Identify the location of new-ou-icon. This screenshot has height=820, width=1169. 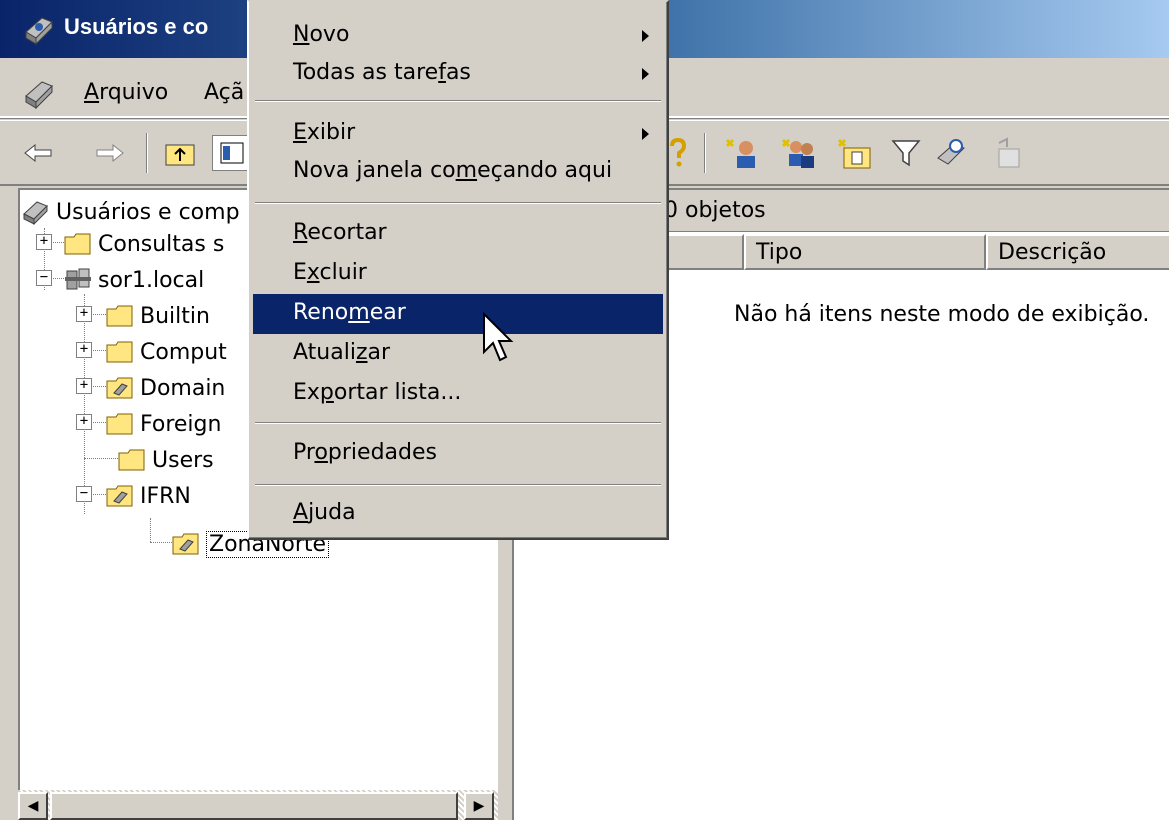
(854, 153).